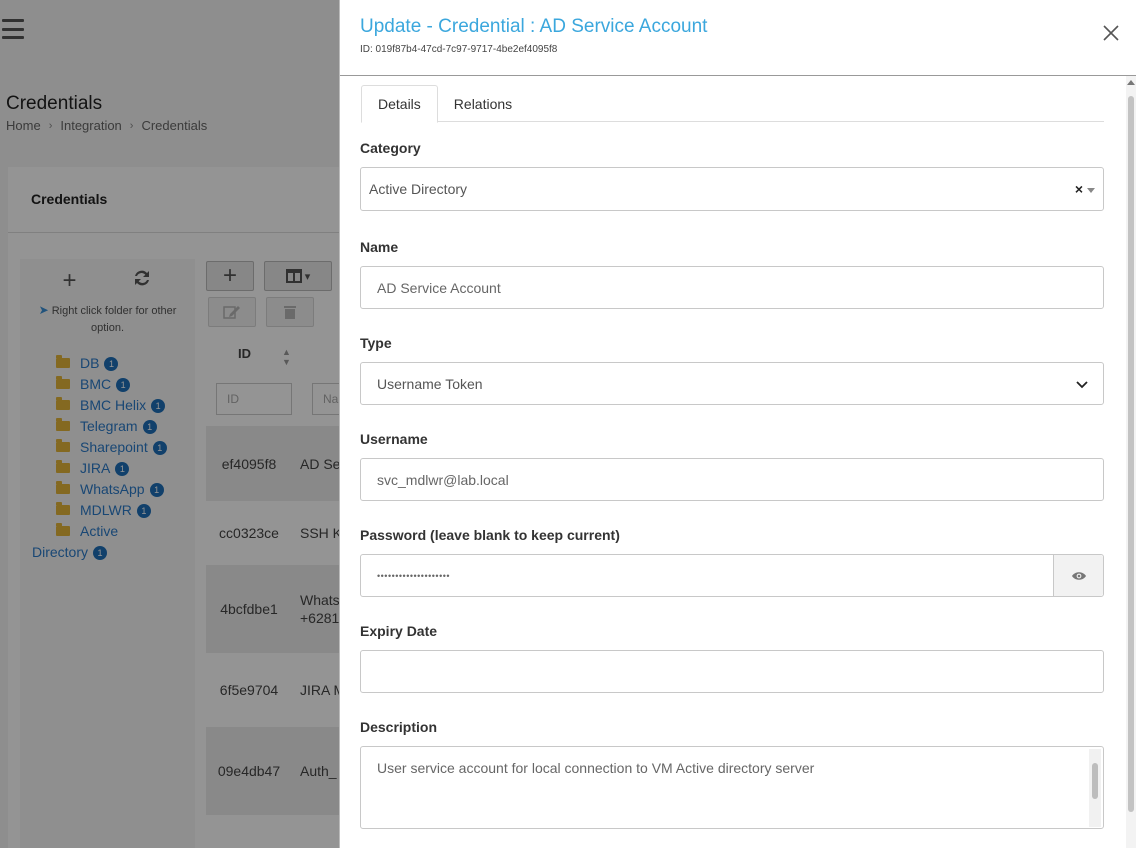 This screenshot has height=848, width=1136. Describe the element at coordinates (732, 104) in the screenshot. I see `tab-bar: Details Relations` at that location.